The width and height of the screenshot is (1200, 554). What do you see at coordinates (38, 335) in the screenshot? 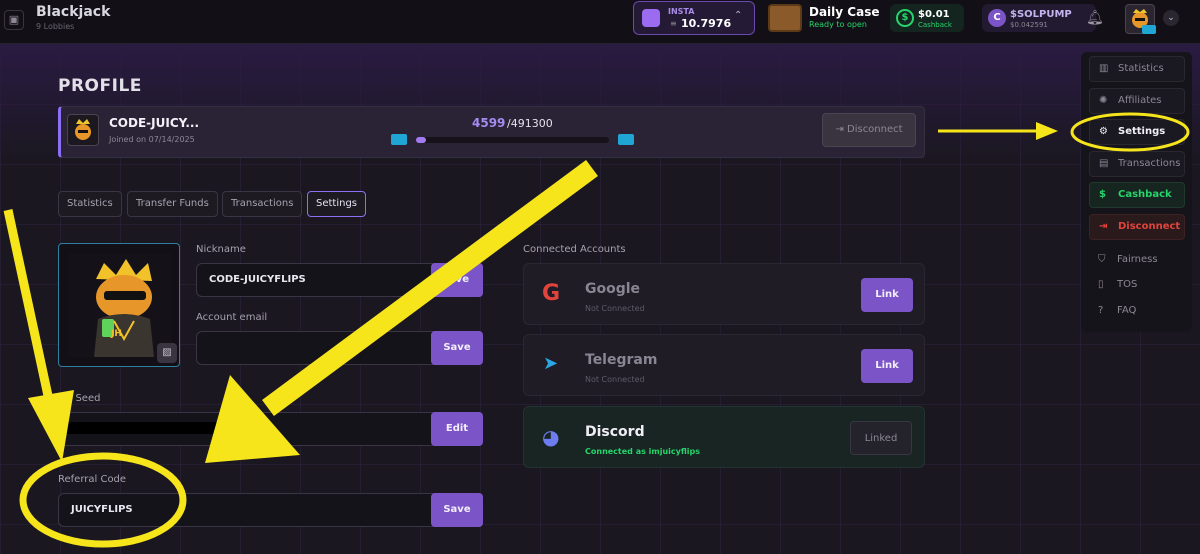
I see `annotation-arrow-left` at bounding box center [38, 335].